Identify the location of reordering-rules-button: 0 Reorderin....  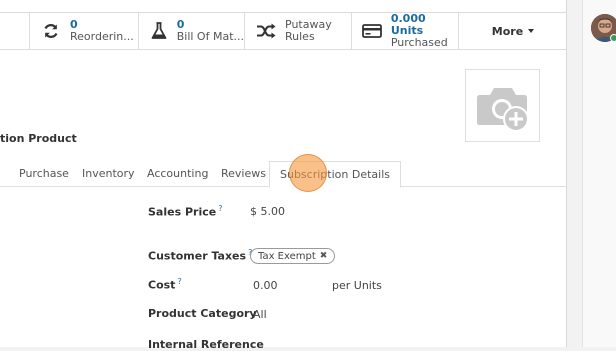
(83, 31).